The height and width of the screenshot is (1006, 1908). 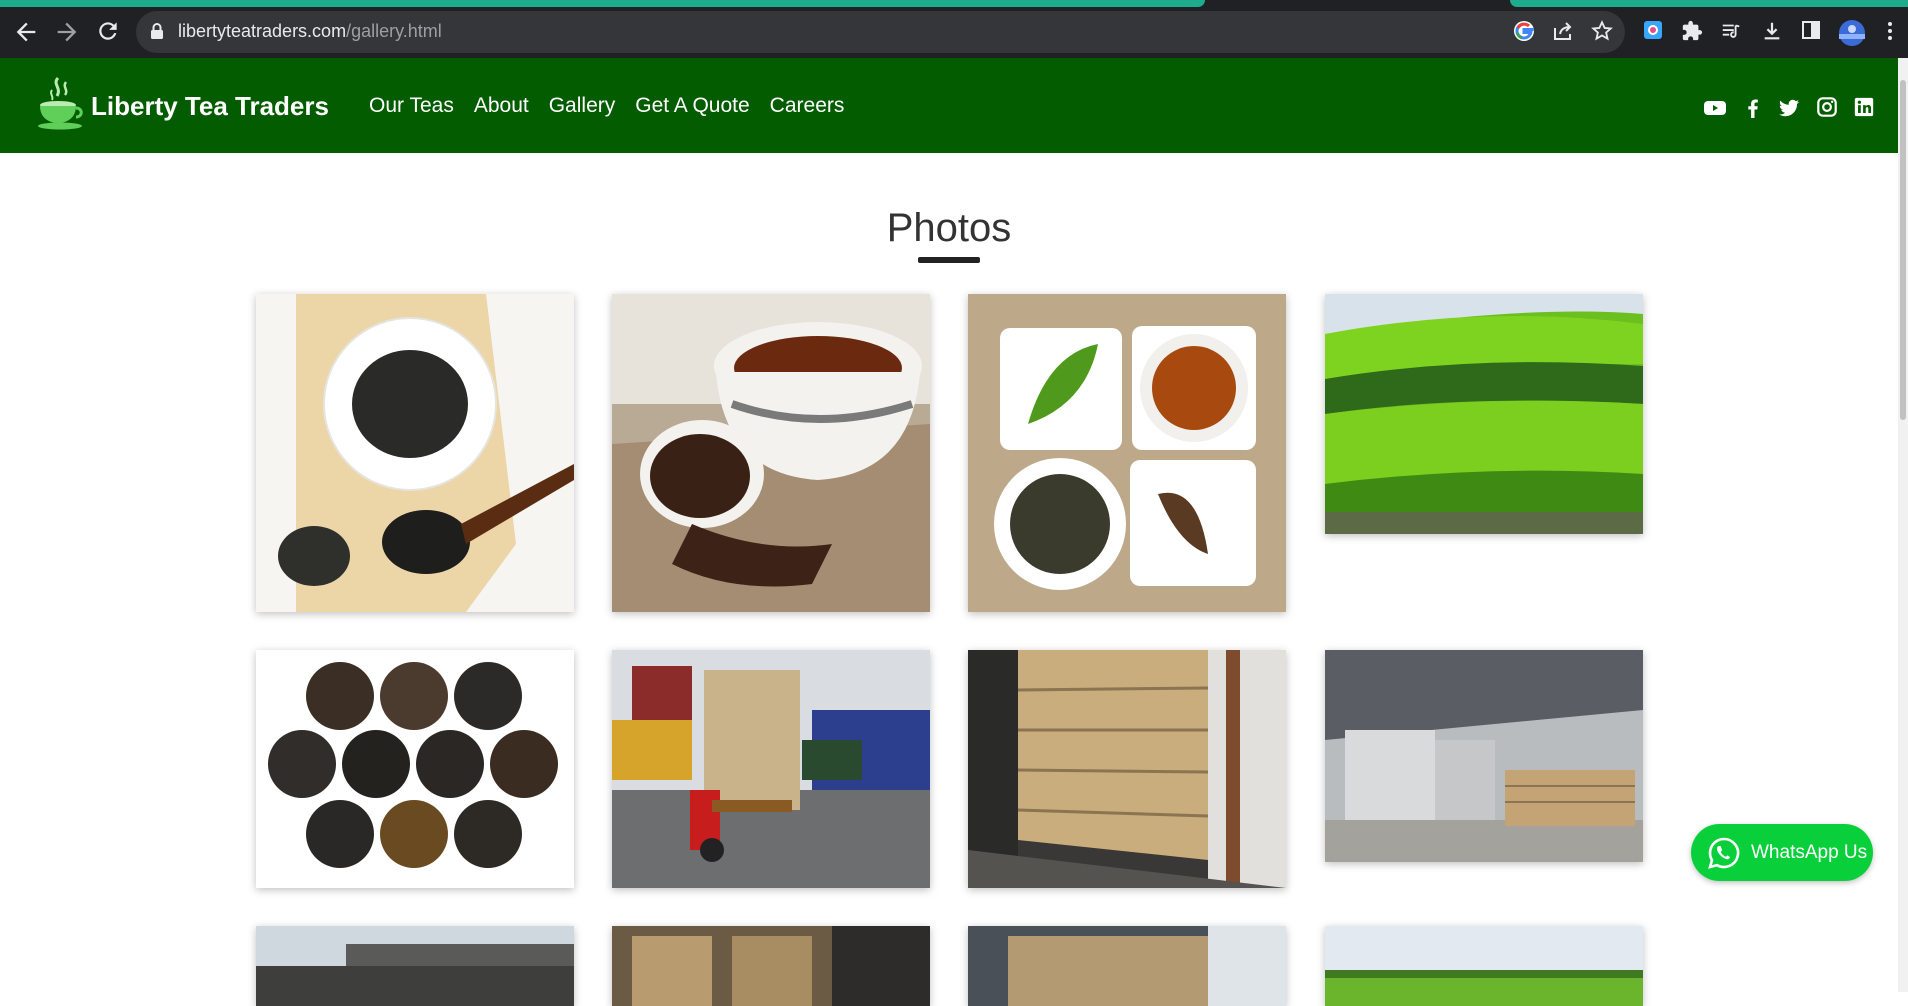 I want to click on page-title: Photos, so click(x=949, y=228).